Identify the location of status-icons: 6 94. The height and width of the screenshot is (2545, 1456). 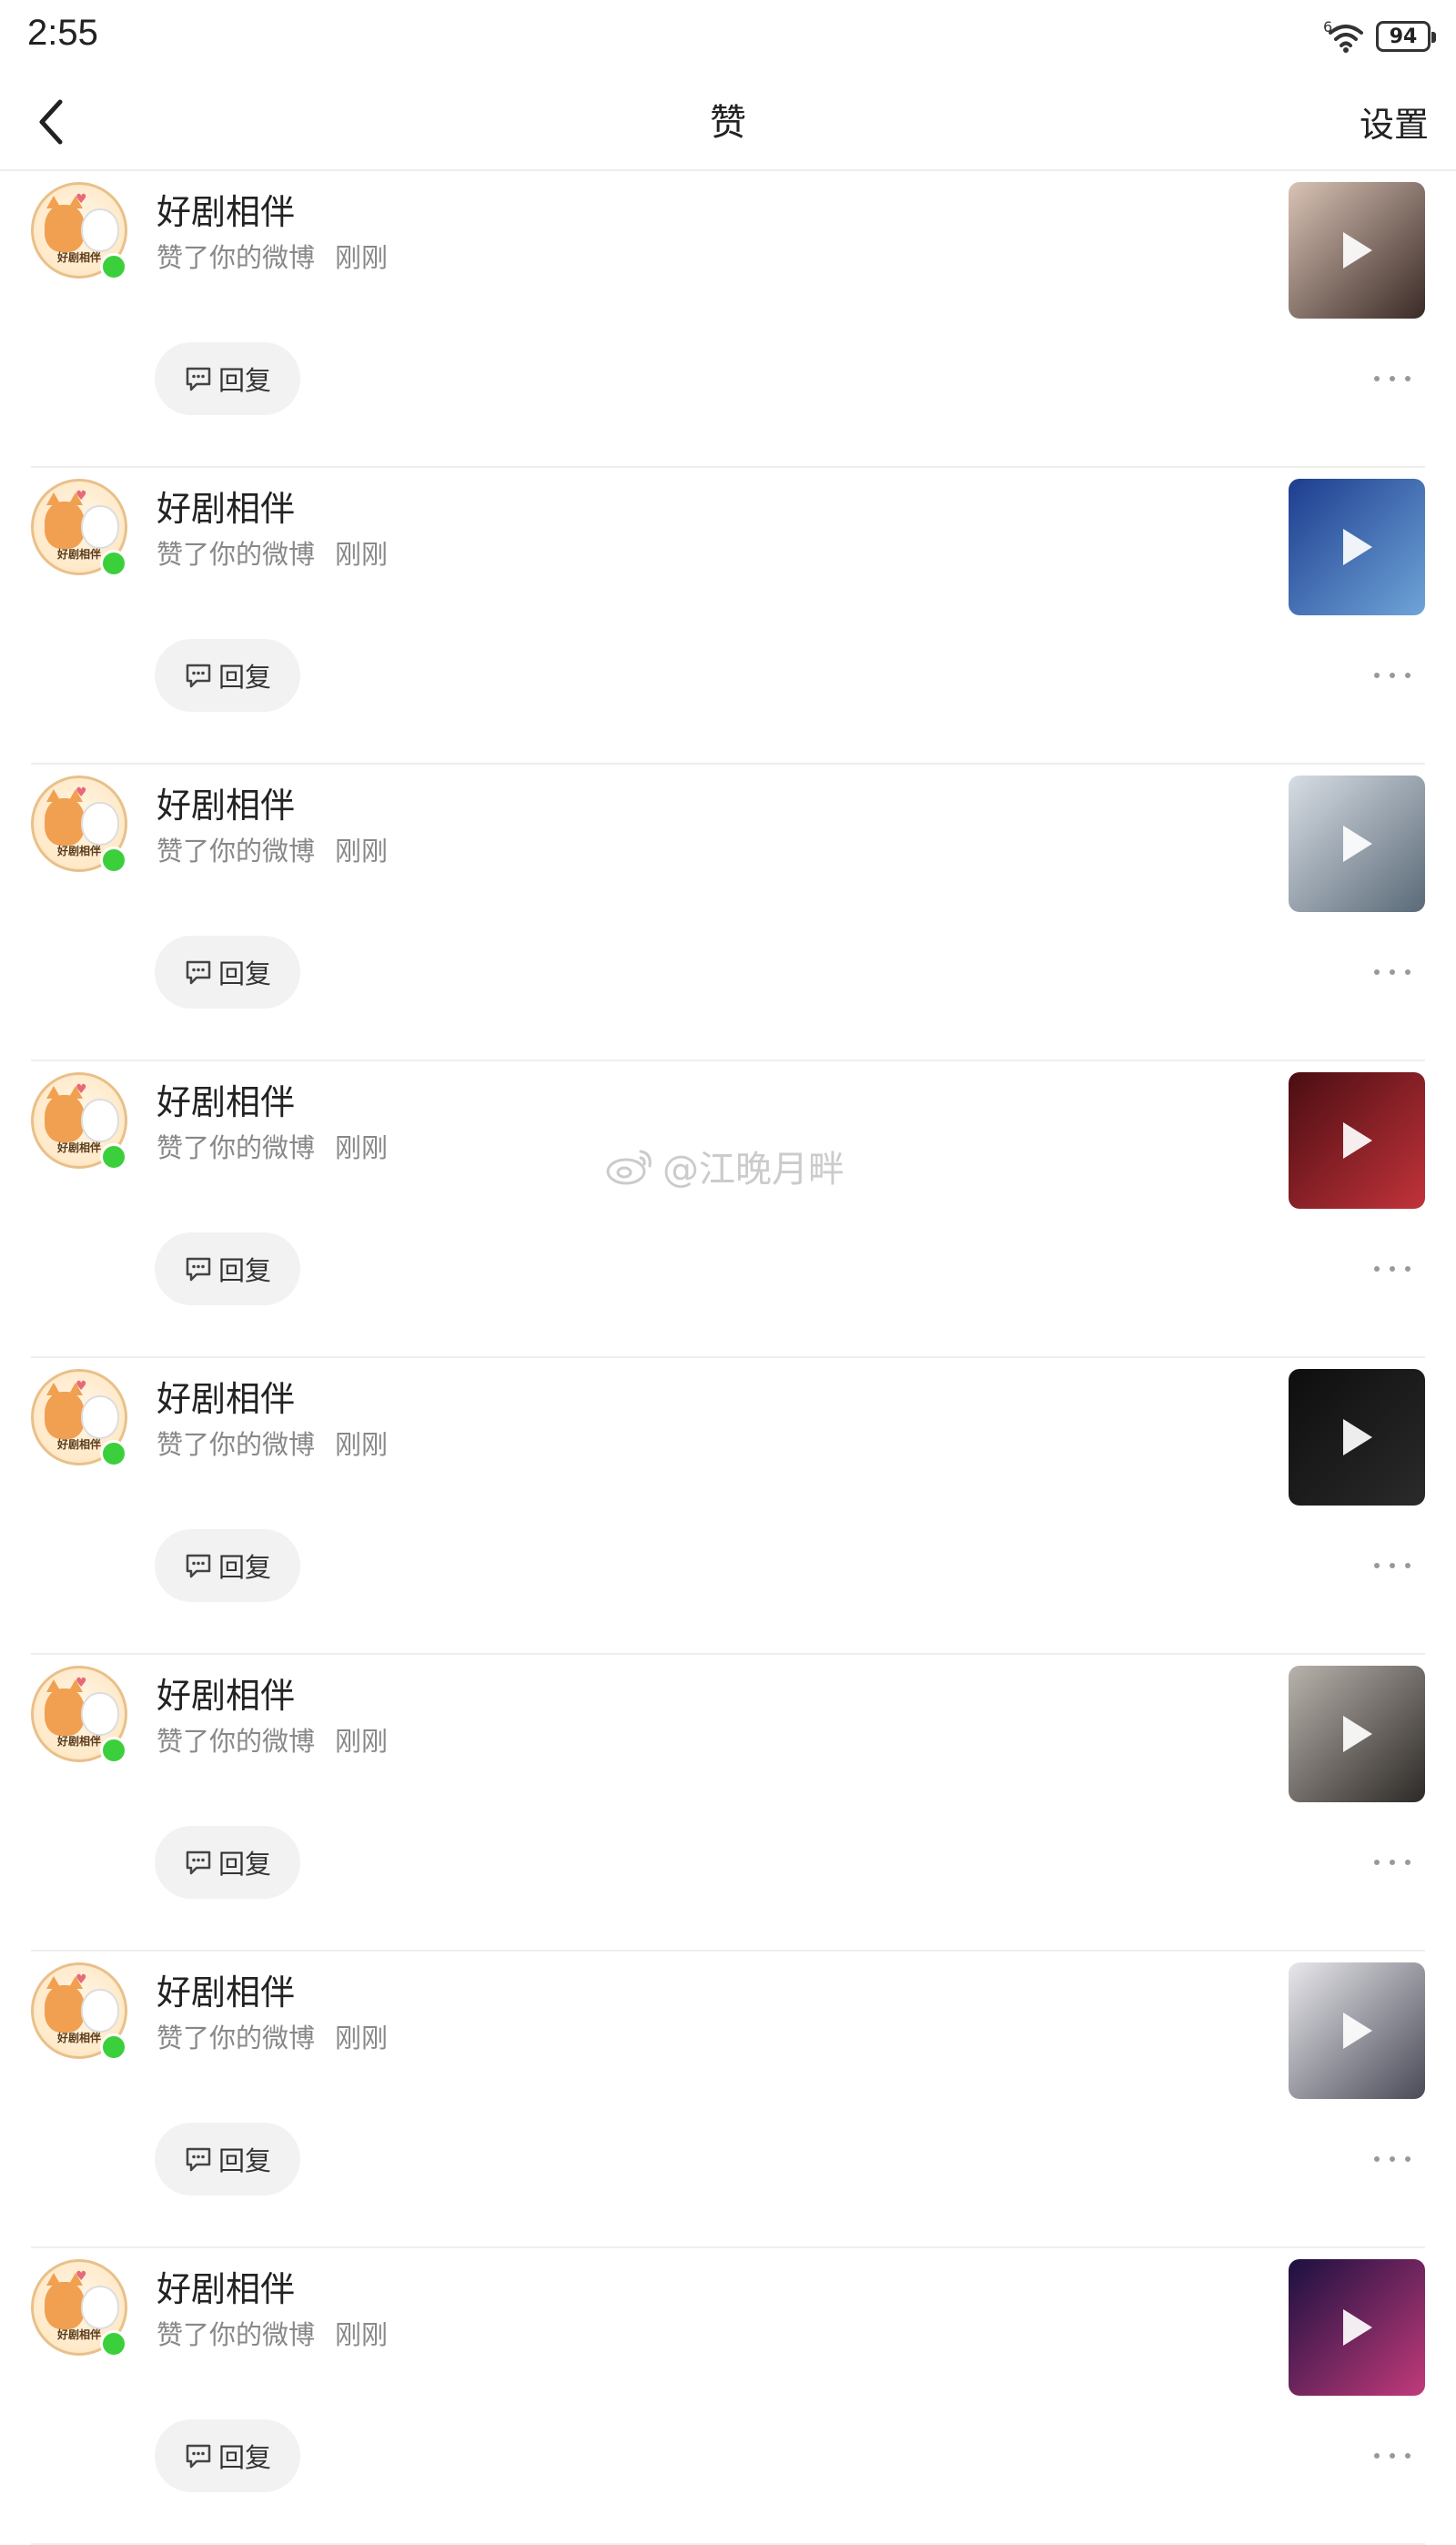
(1379, 36).